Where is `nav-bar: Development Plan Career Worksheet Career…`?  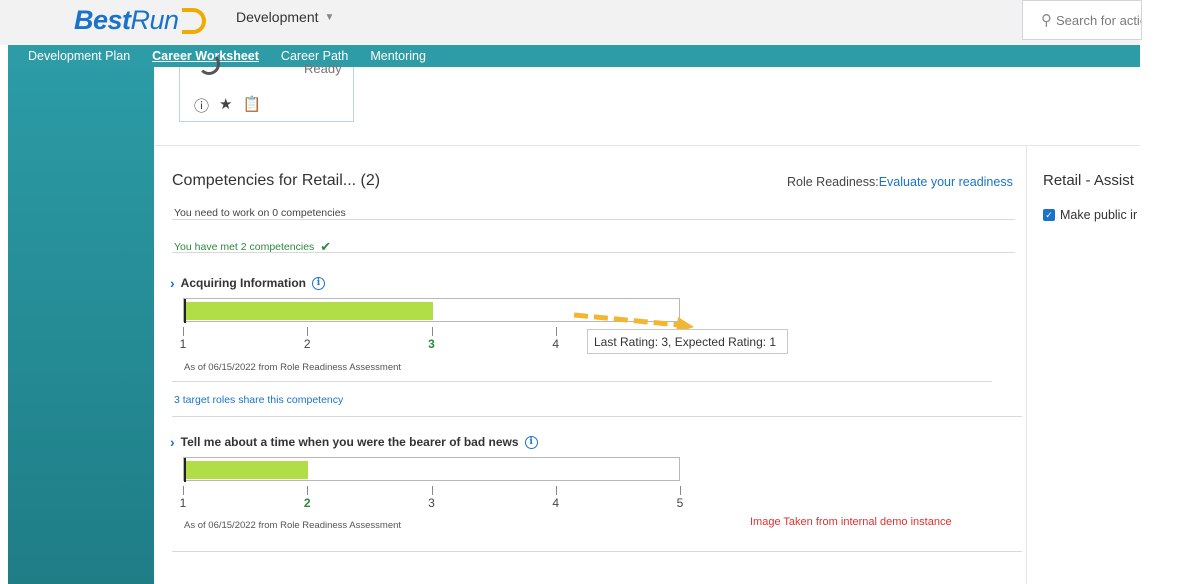 nav-bar: Development Plan Career Worksheet Career… is located at coordinates (574, 56).